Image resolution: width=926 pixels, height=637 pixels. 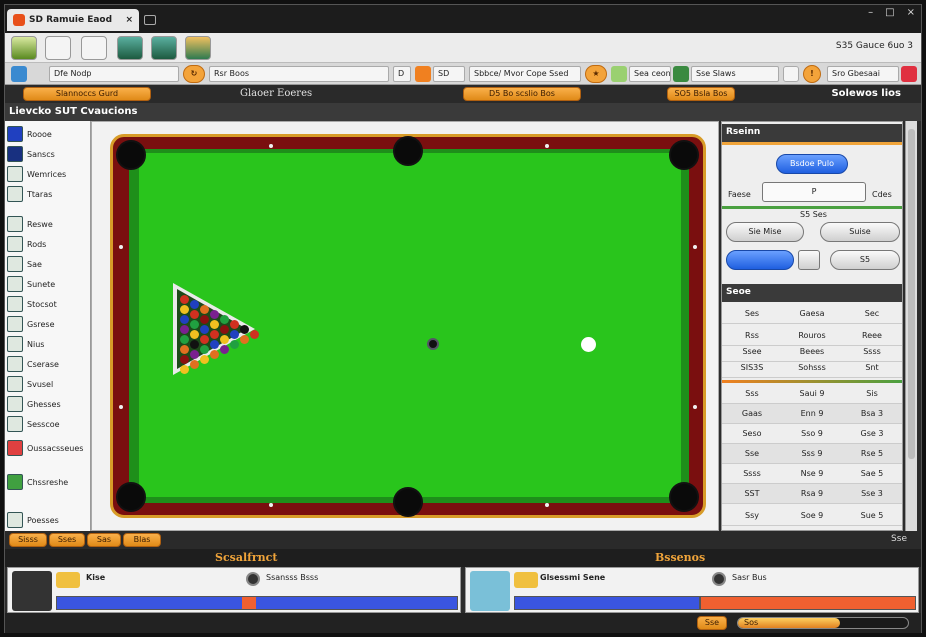 I want to click on address-field-3: D, so click(x=402, y=74).